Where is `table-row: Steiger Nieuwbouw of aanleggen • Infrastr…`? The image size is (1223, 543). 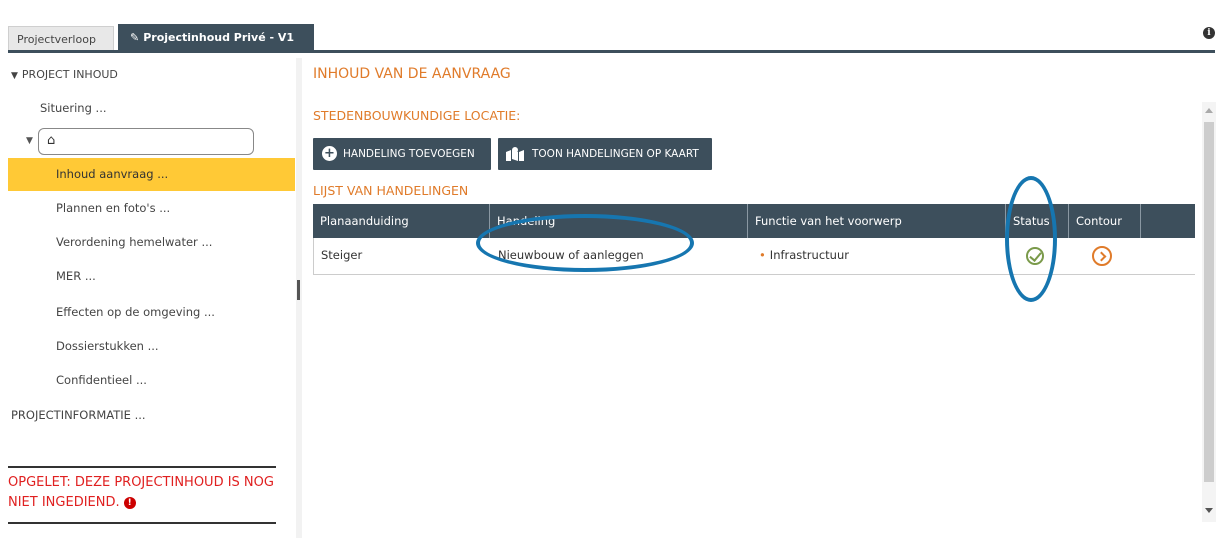
table-row: Steiger Nieuwbouw of aanleggen • Infrastr… is located at coordinates (754, 256).